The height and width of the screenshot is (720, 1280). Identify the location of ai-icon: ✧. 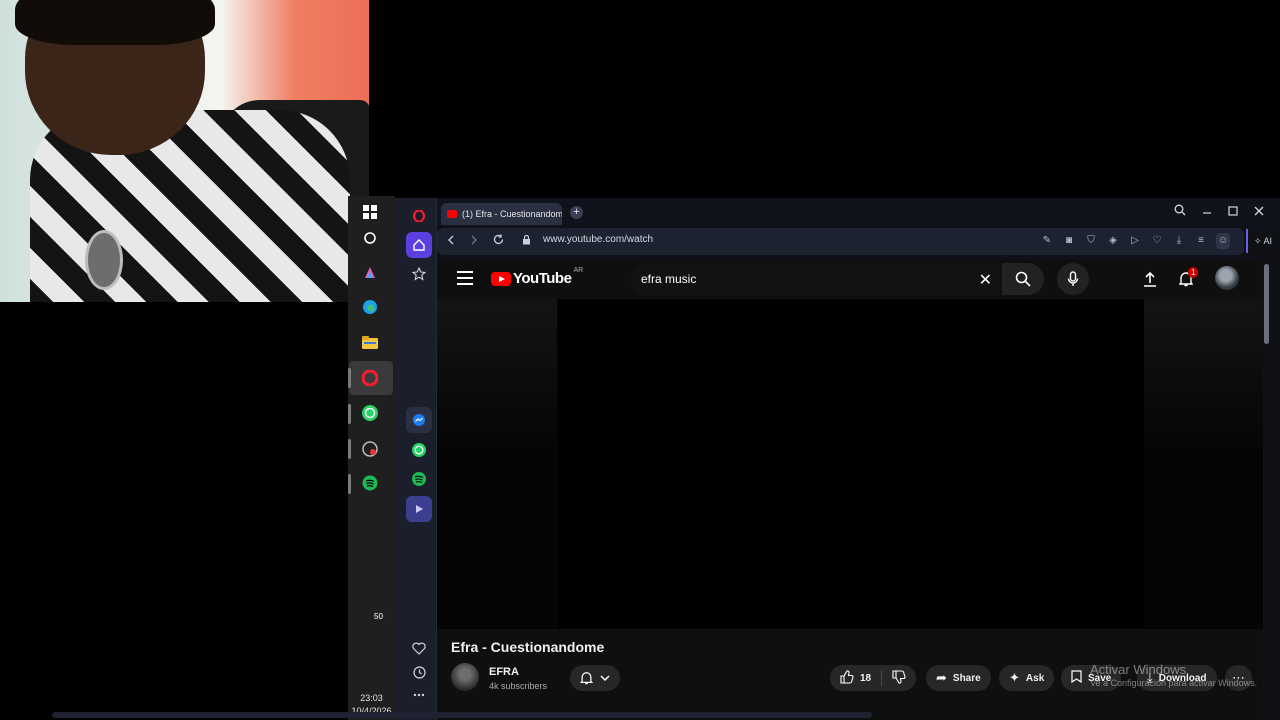
(1257, 240).